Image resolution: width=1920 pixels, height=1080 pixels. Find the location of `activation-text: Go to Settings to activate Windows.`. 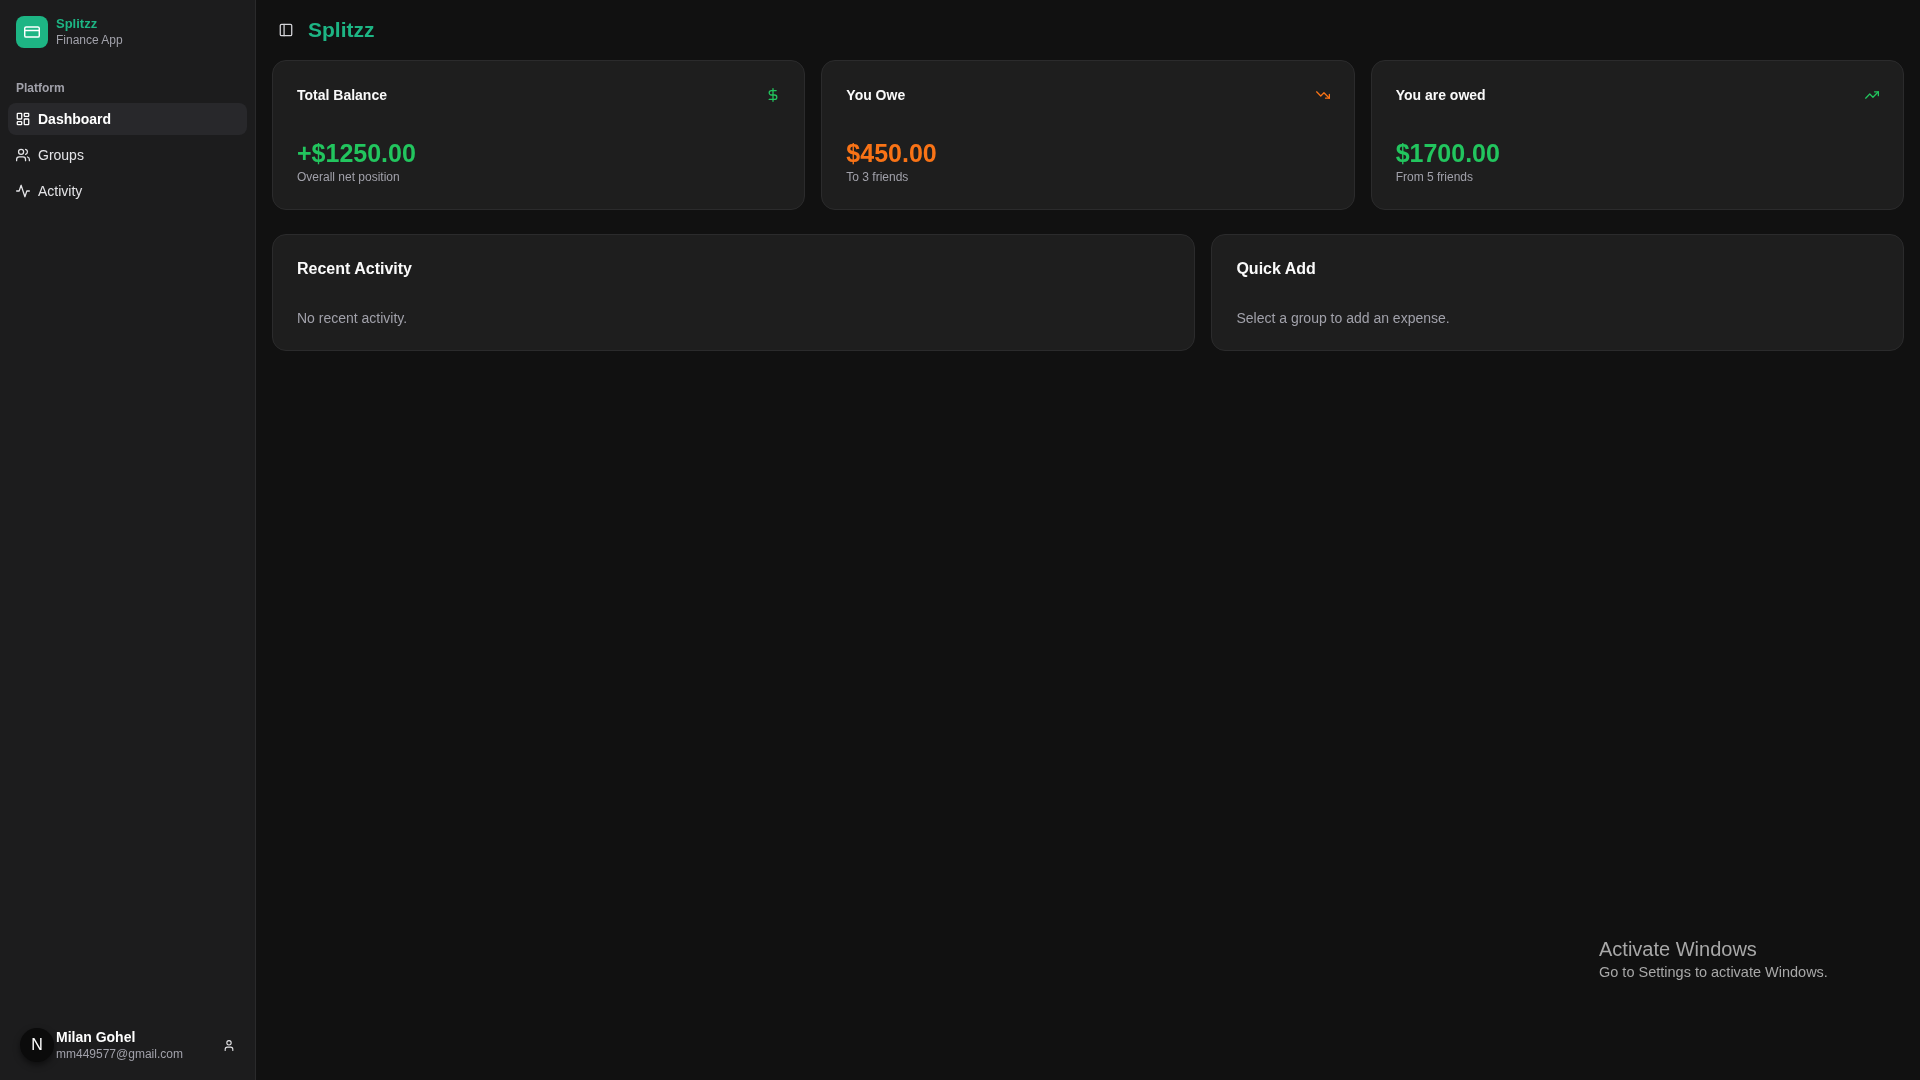

activation-text: Go to Settings to activate Windows. is located at coordinates (1713, 972).